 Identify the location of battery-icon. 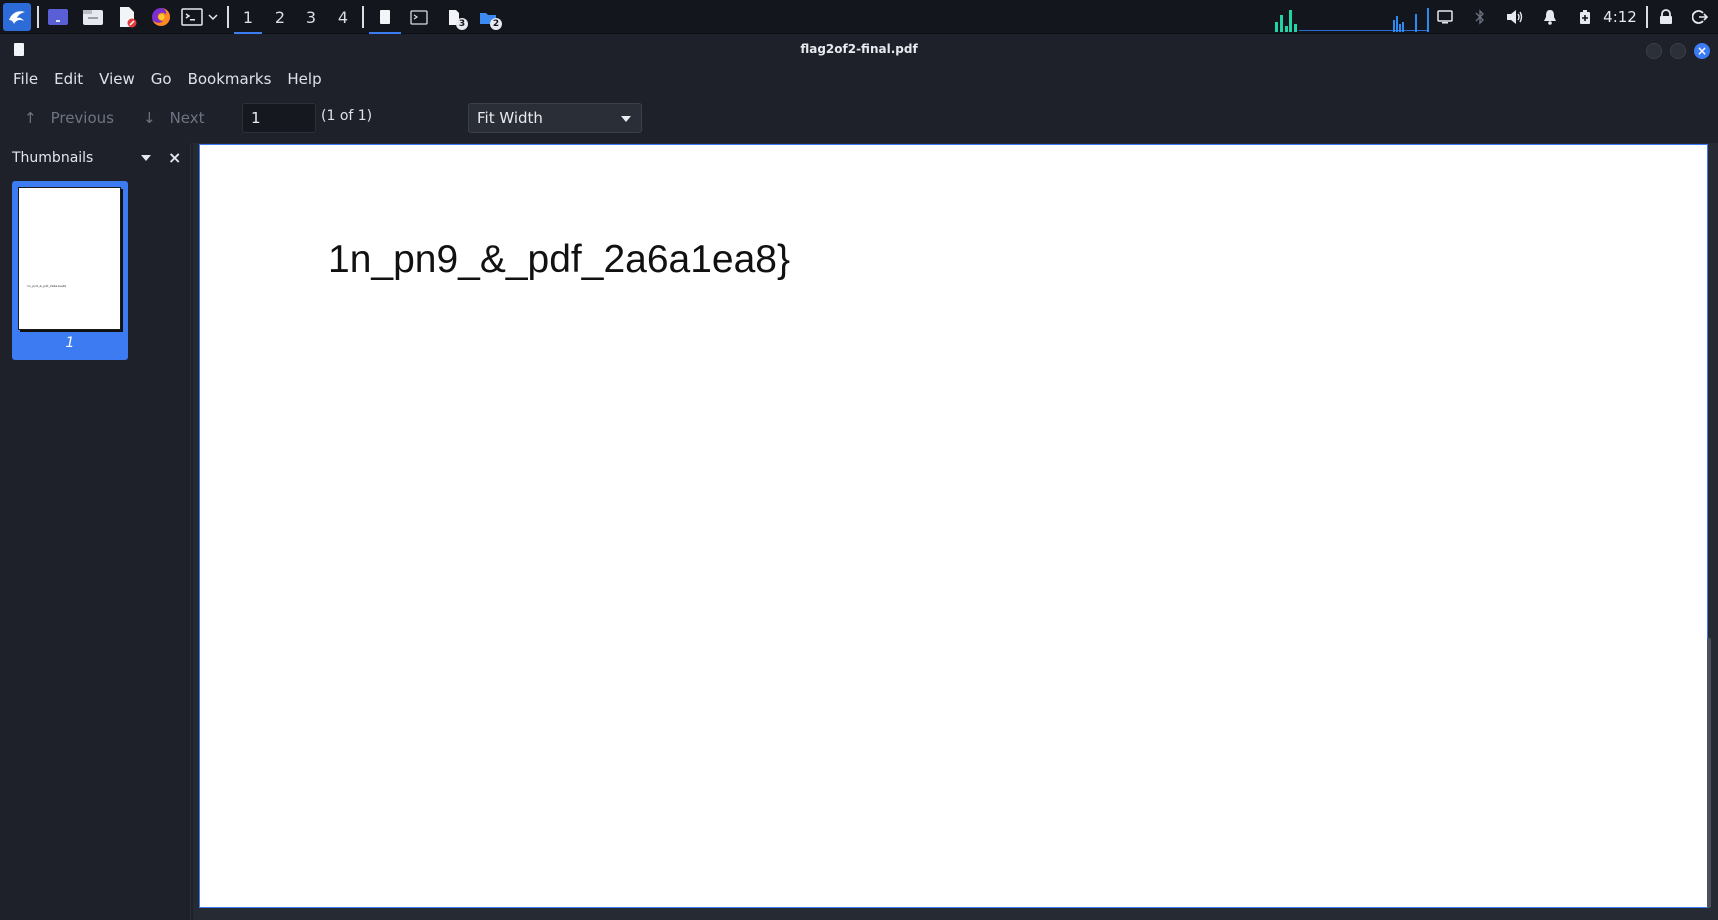
(1585, 17).